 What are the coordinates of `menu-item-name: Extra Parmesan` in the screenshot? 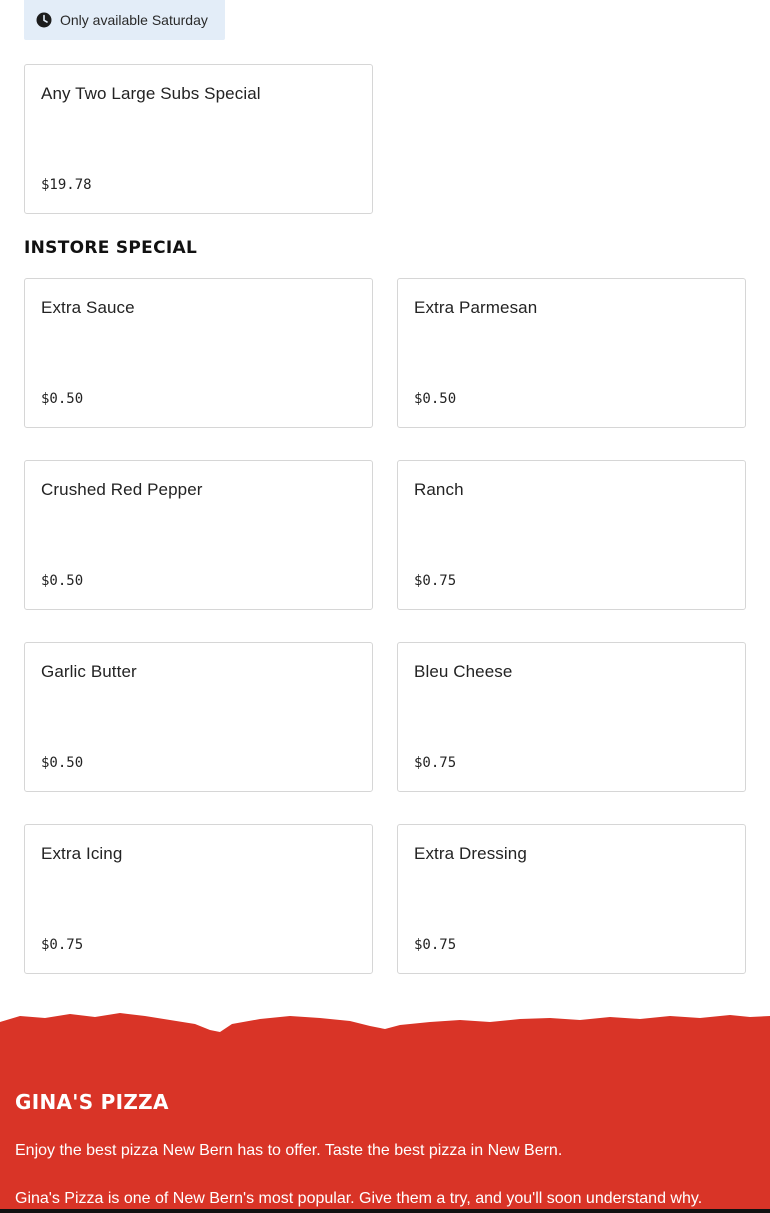 It's located at (476, 307).